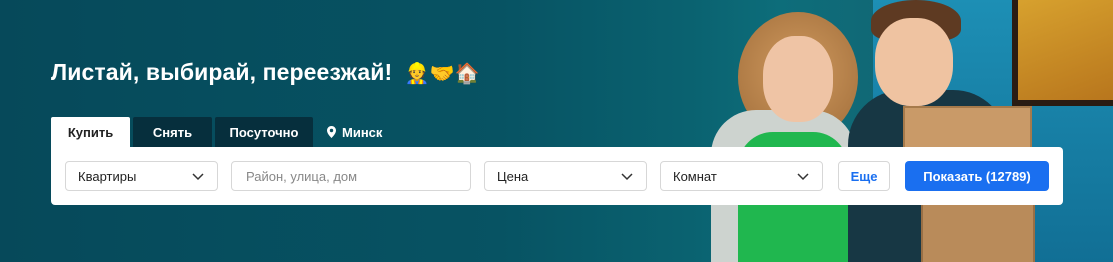 This screenshot has width=1113, height=262. I want to click on photo-painting, so click(1062, 53).